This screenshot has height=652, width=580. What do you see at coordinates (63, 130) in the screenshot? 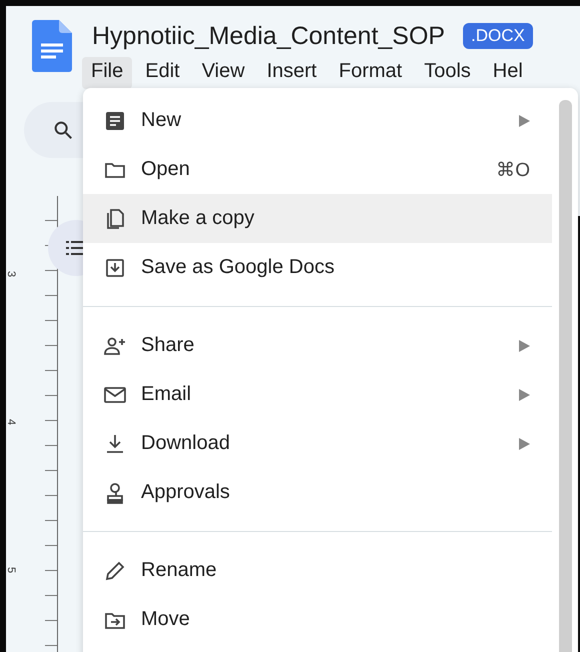
I see `search-icon` at bounding box center [63, 130].